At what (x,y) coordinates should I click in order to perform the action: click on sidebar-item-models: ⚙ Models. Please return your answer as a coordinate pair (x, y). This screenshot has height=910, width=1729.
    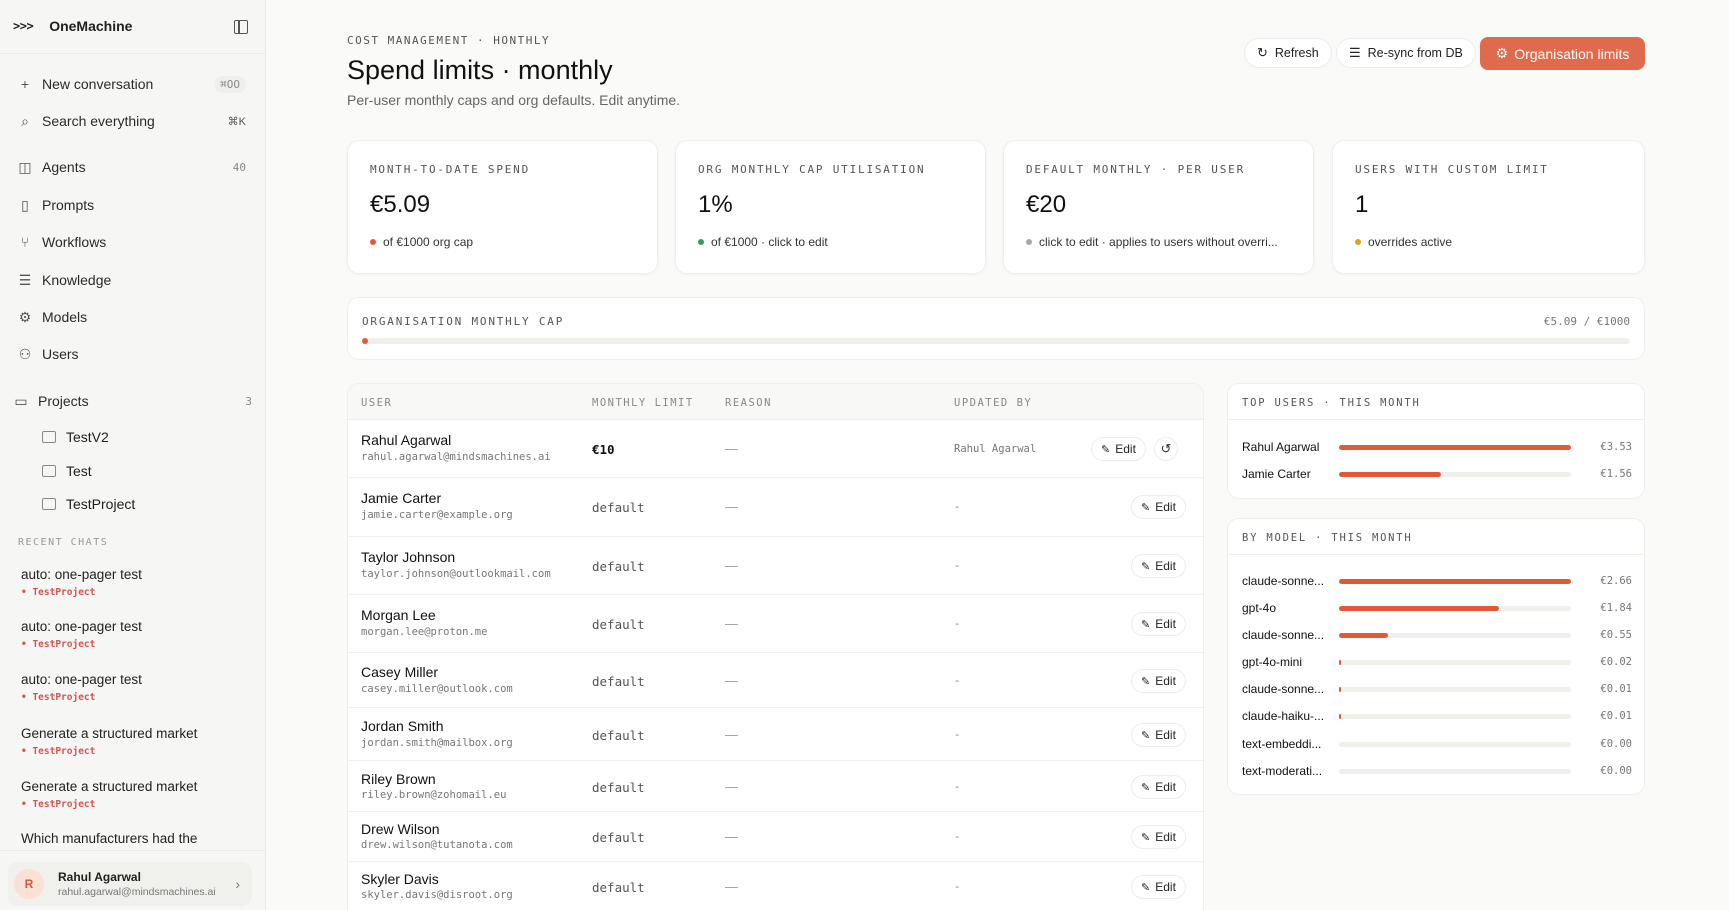
    Looking at the image, I should click on (131, 317).